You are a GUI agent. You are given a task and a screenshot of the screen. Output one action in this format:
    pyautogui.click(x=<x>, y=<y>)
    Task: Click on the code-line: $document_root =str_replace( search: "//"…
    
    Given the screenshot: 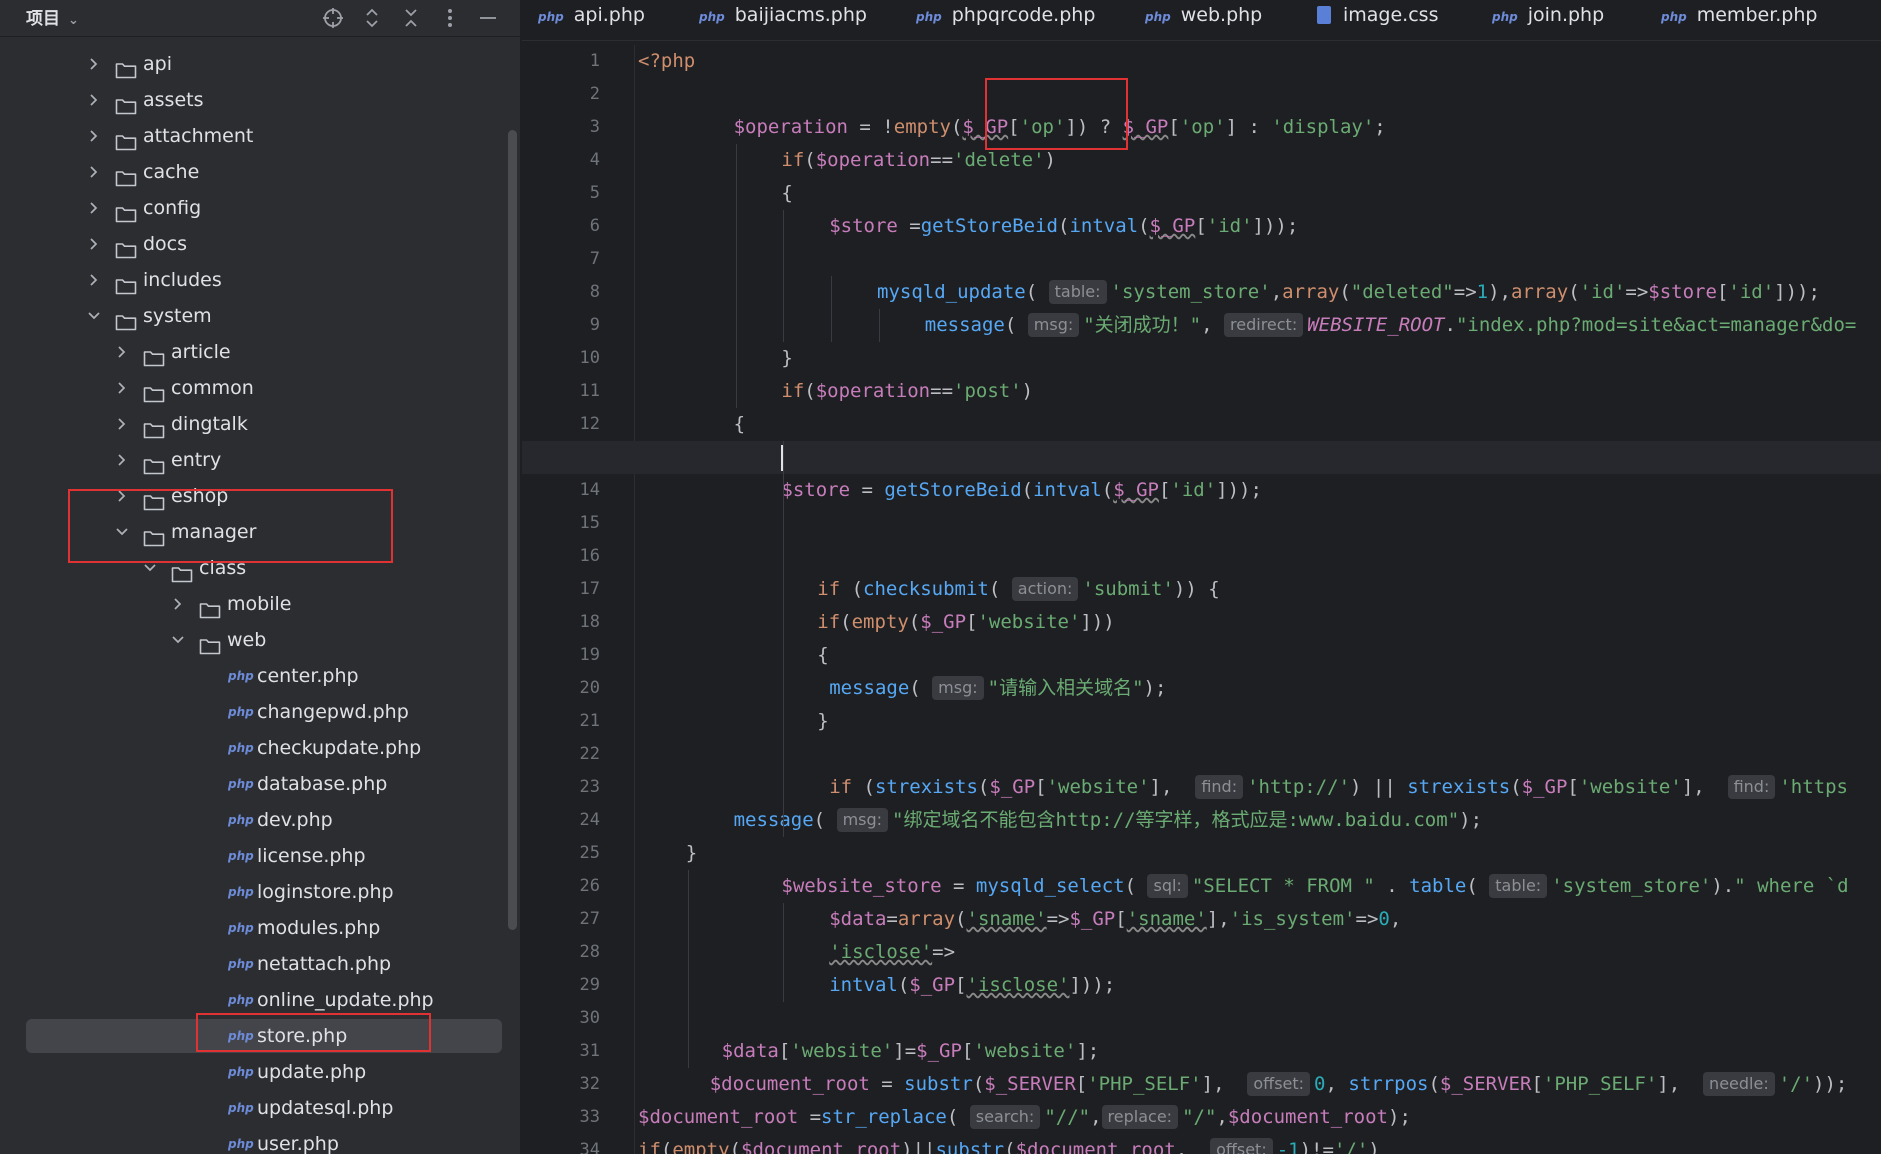 What is the action you would take?
    pyautogui.click(x=1201, y=1117)
    